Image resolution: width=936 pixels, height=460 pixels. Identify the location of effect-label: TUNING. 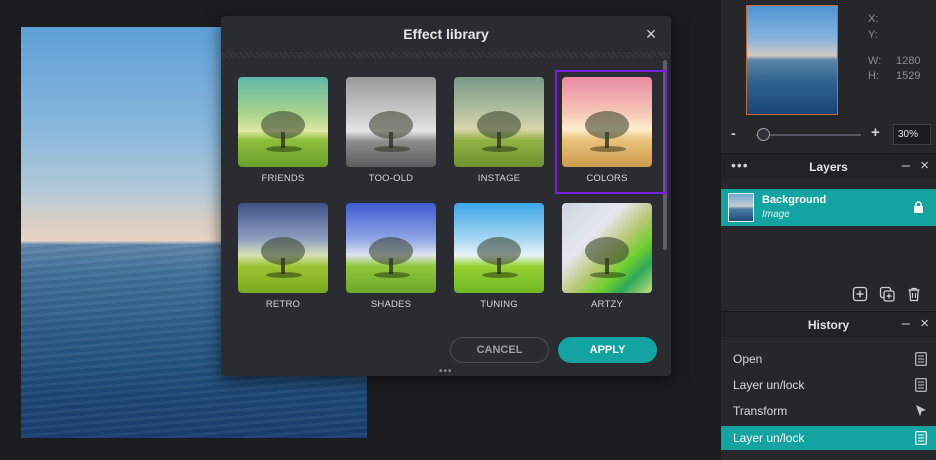
(499, 304).